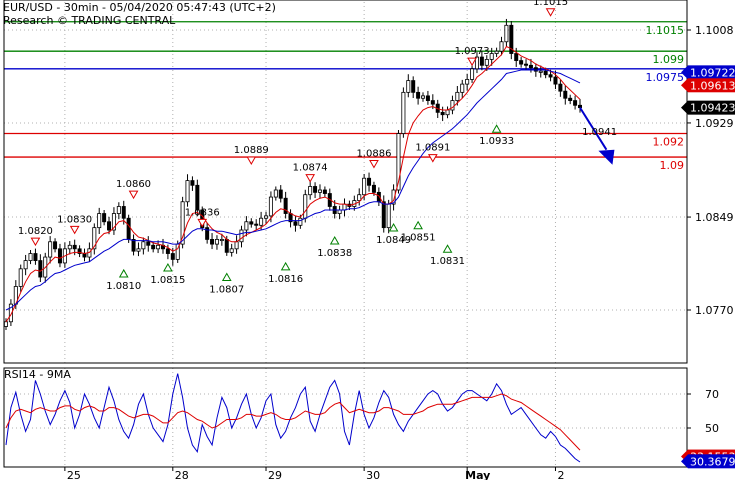 This screenshot has height=484, width=735. What do you see at coordinates (285, 279) in the screenshot?
I see `pivot-label: 1.0816` at bounding box center [285, 279].